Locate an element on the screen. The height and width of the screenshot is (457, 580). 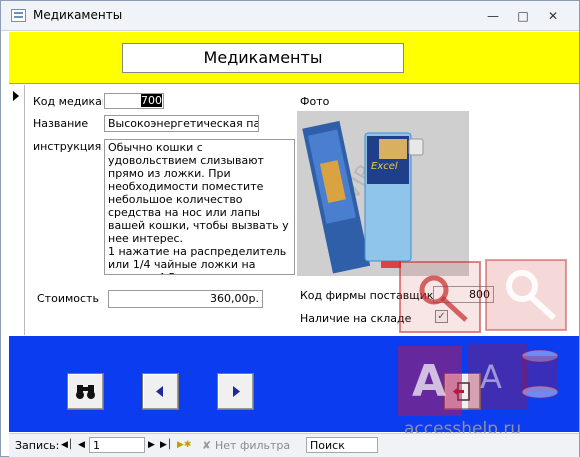
code-label: Код медикам is located at coordinates (68, 101).